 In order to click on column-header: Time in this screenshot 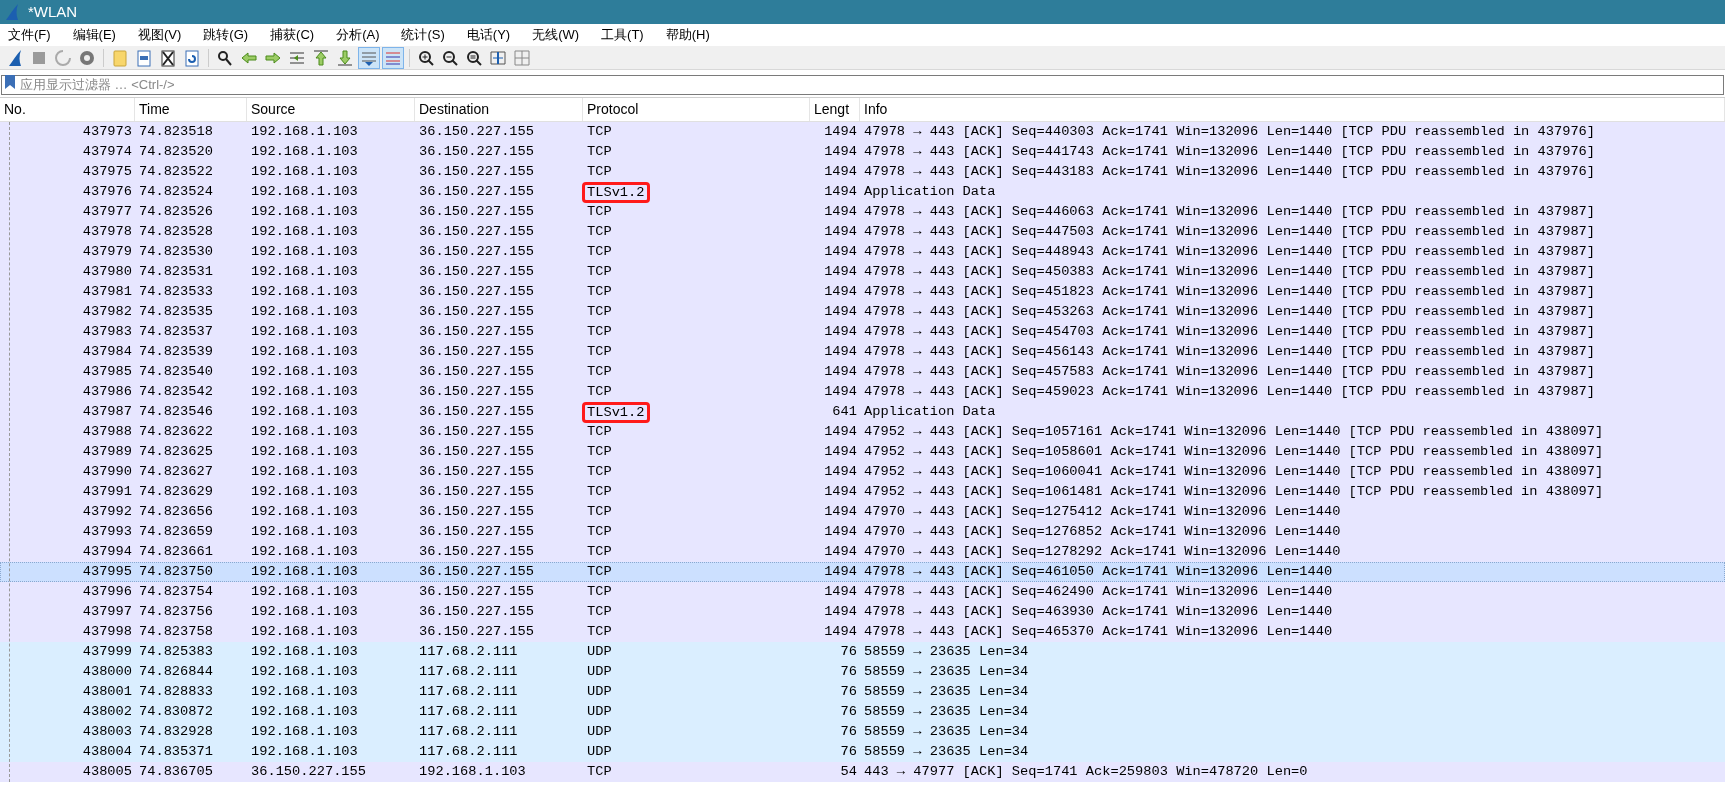, I will do `click(191, 109)`.